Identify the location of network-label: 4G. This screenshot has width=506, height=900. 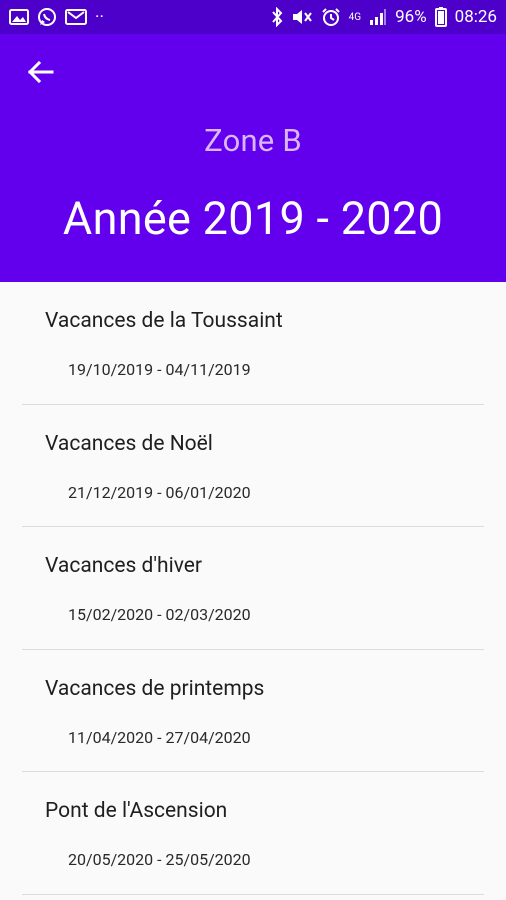
(355, 17).